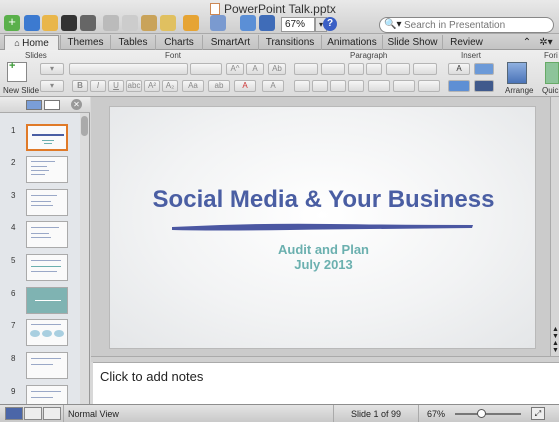 The height and width of the screenshot is (422, 559). I want to click on font-color-icon: A, so click(245, 86).